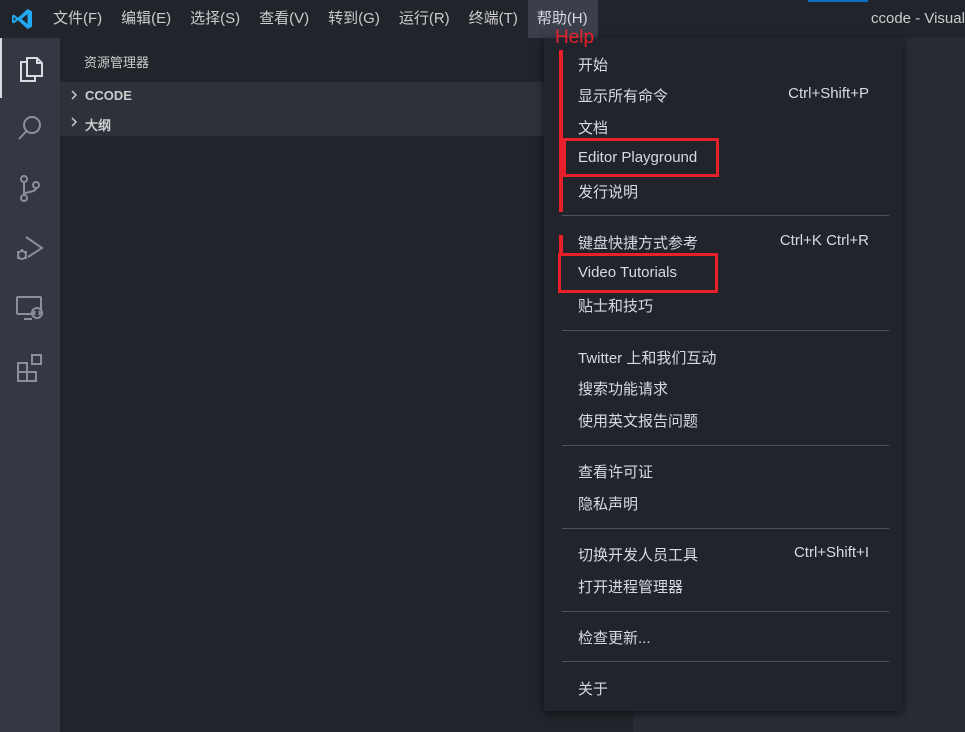 This screenshot has width=965, height=732. I want to click on window-title: ccode - Visual, so click(918, 18).